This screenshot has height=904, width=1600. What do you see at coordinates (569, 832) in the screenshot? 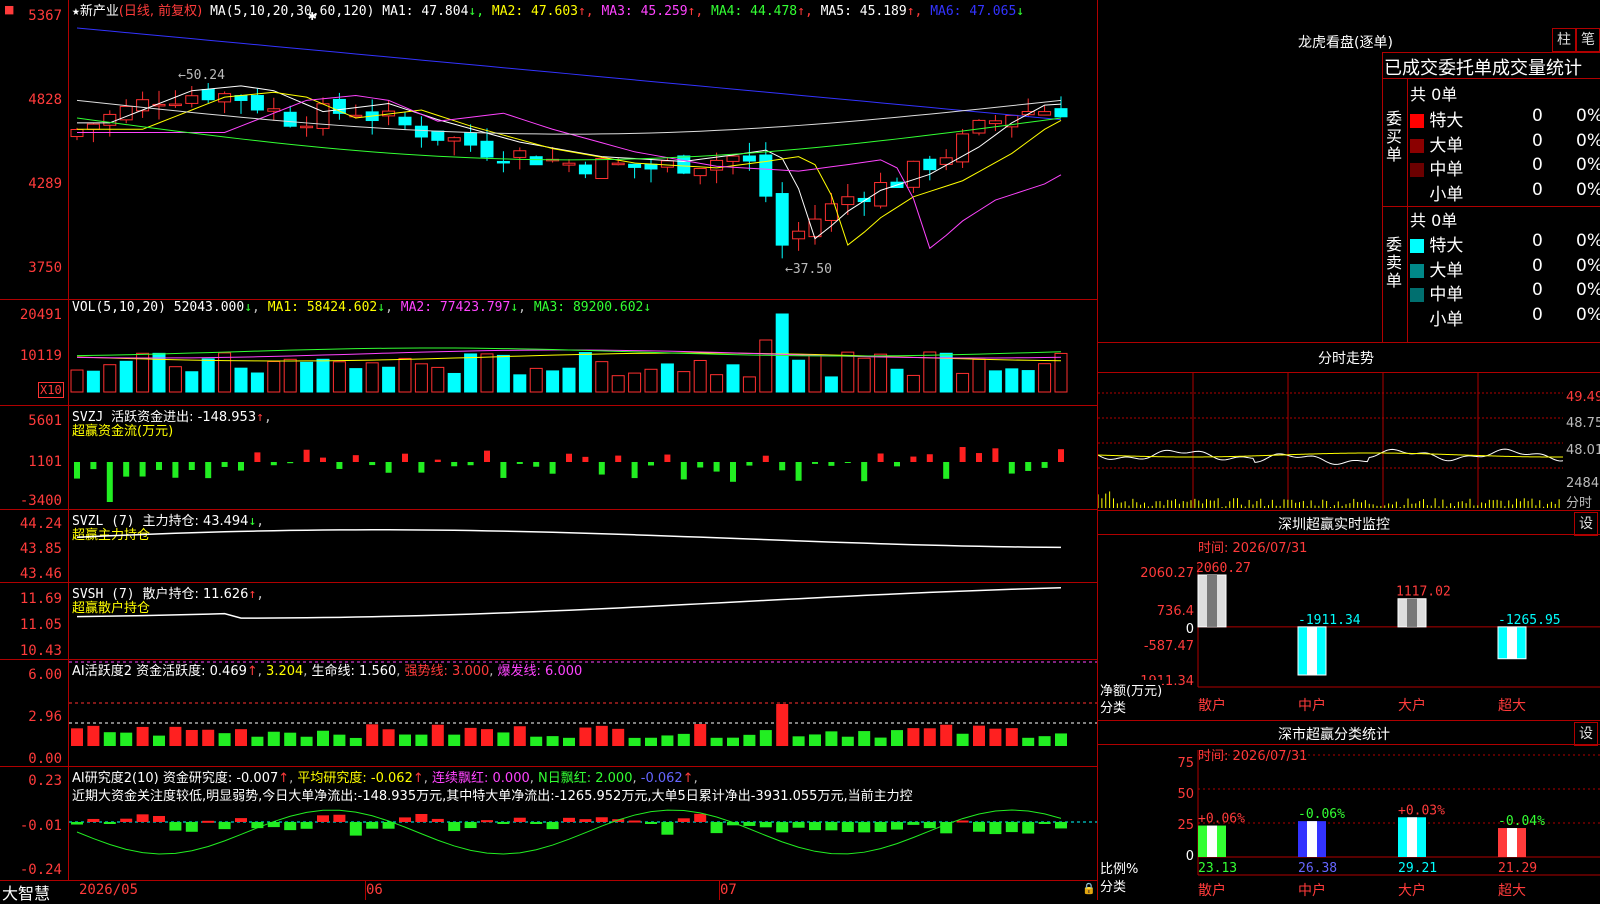
I see `research-line` at bounding box center [569, 832].